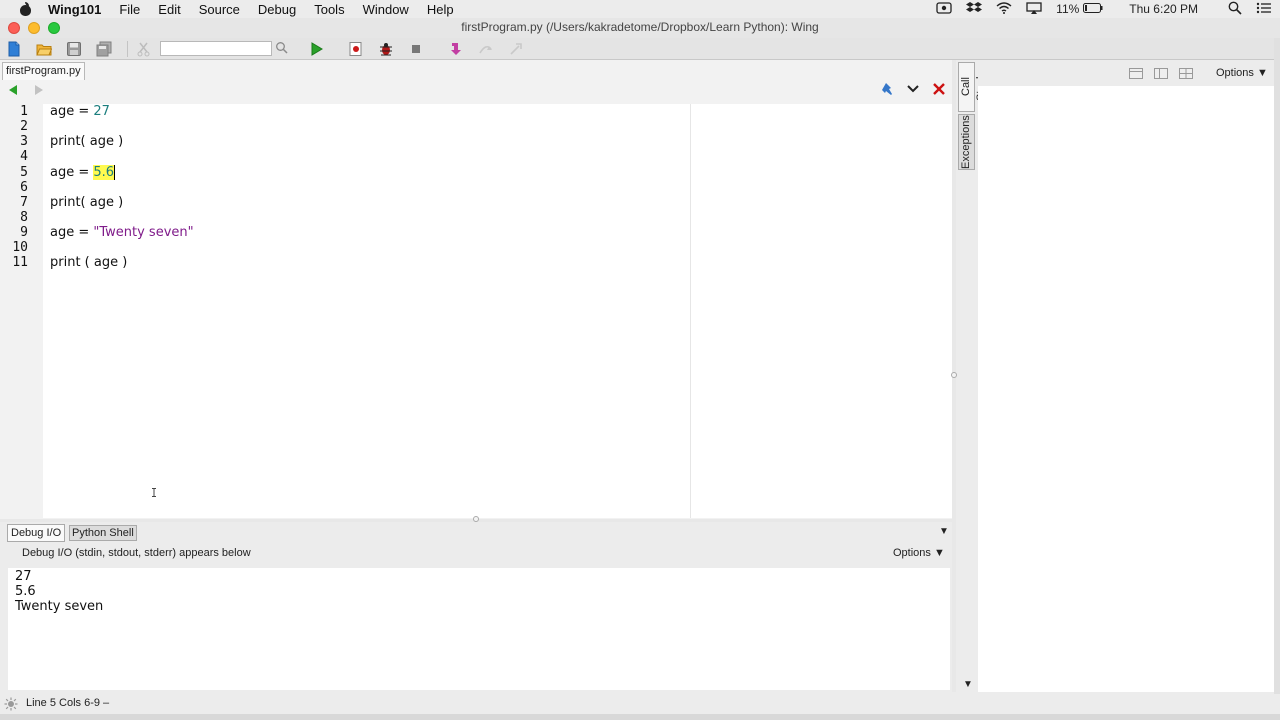  I want to click on battery-icon, so click(1093, 9).